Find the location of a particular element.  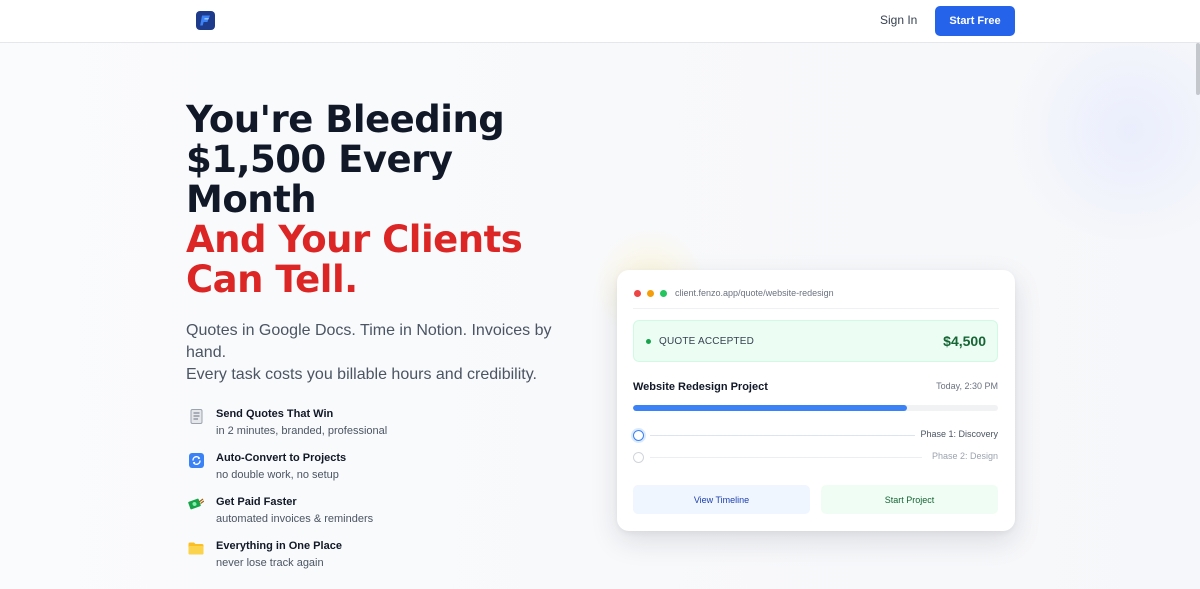

headline-highlight-line: And Your Clients is located at coordinates (354, 239).